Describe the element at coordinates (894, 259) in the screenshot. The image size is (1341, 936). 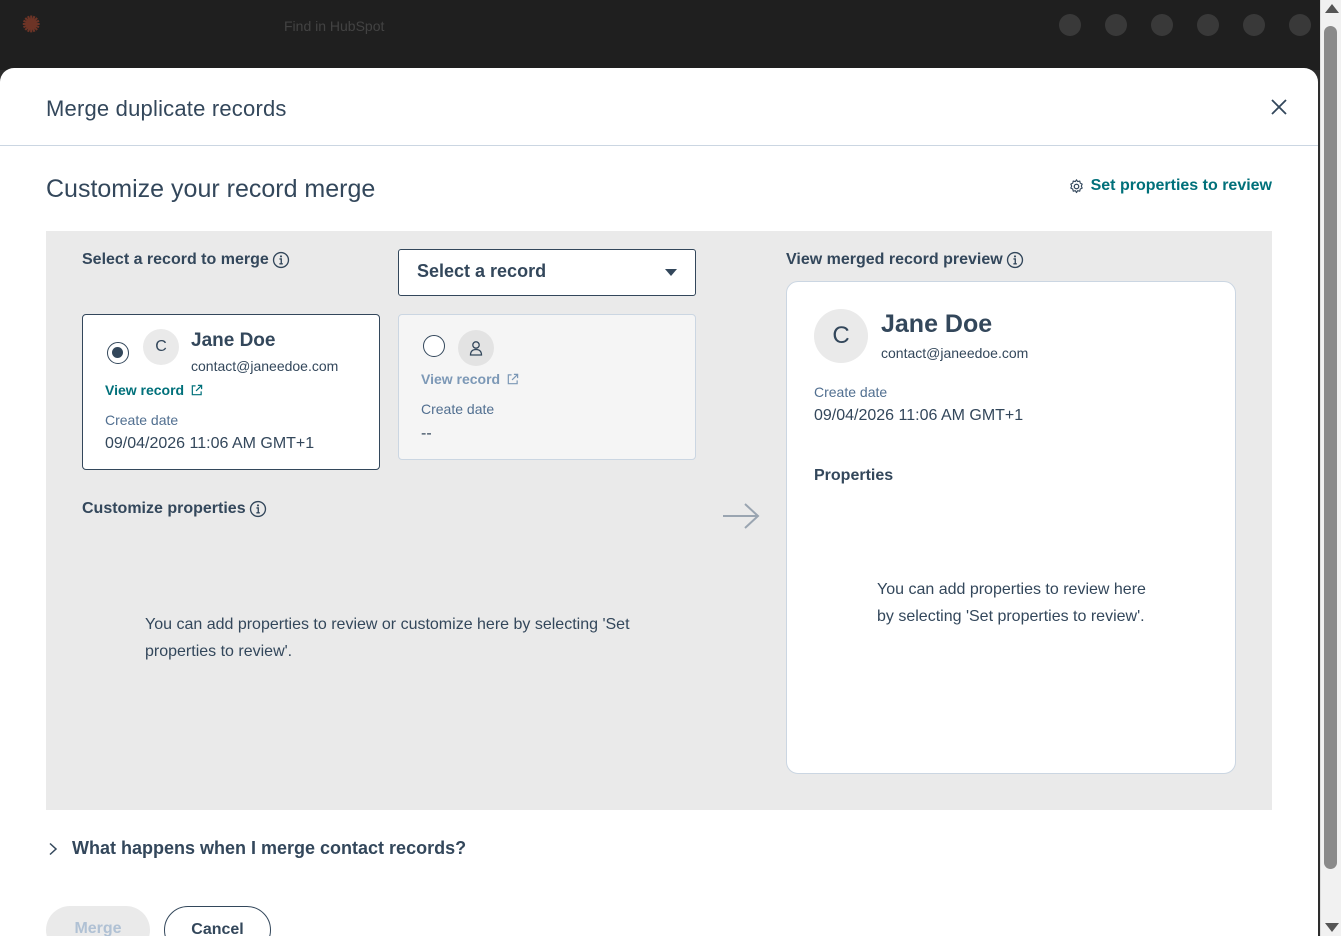
I see `merged-preview-label-text: View merged record preview` at that location.